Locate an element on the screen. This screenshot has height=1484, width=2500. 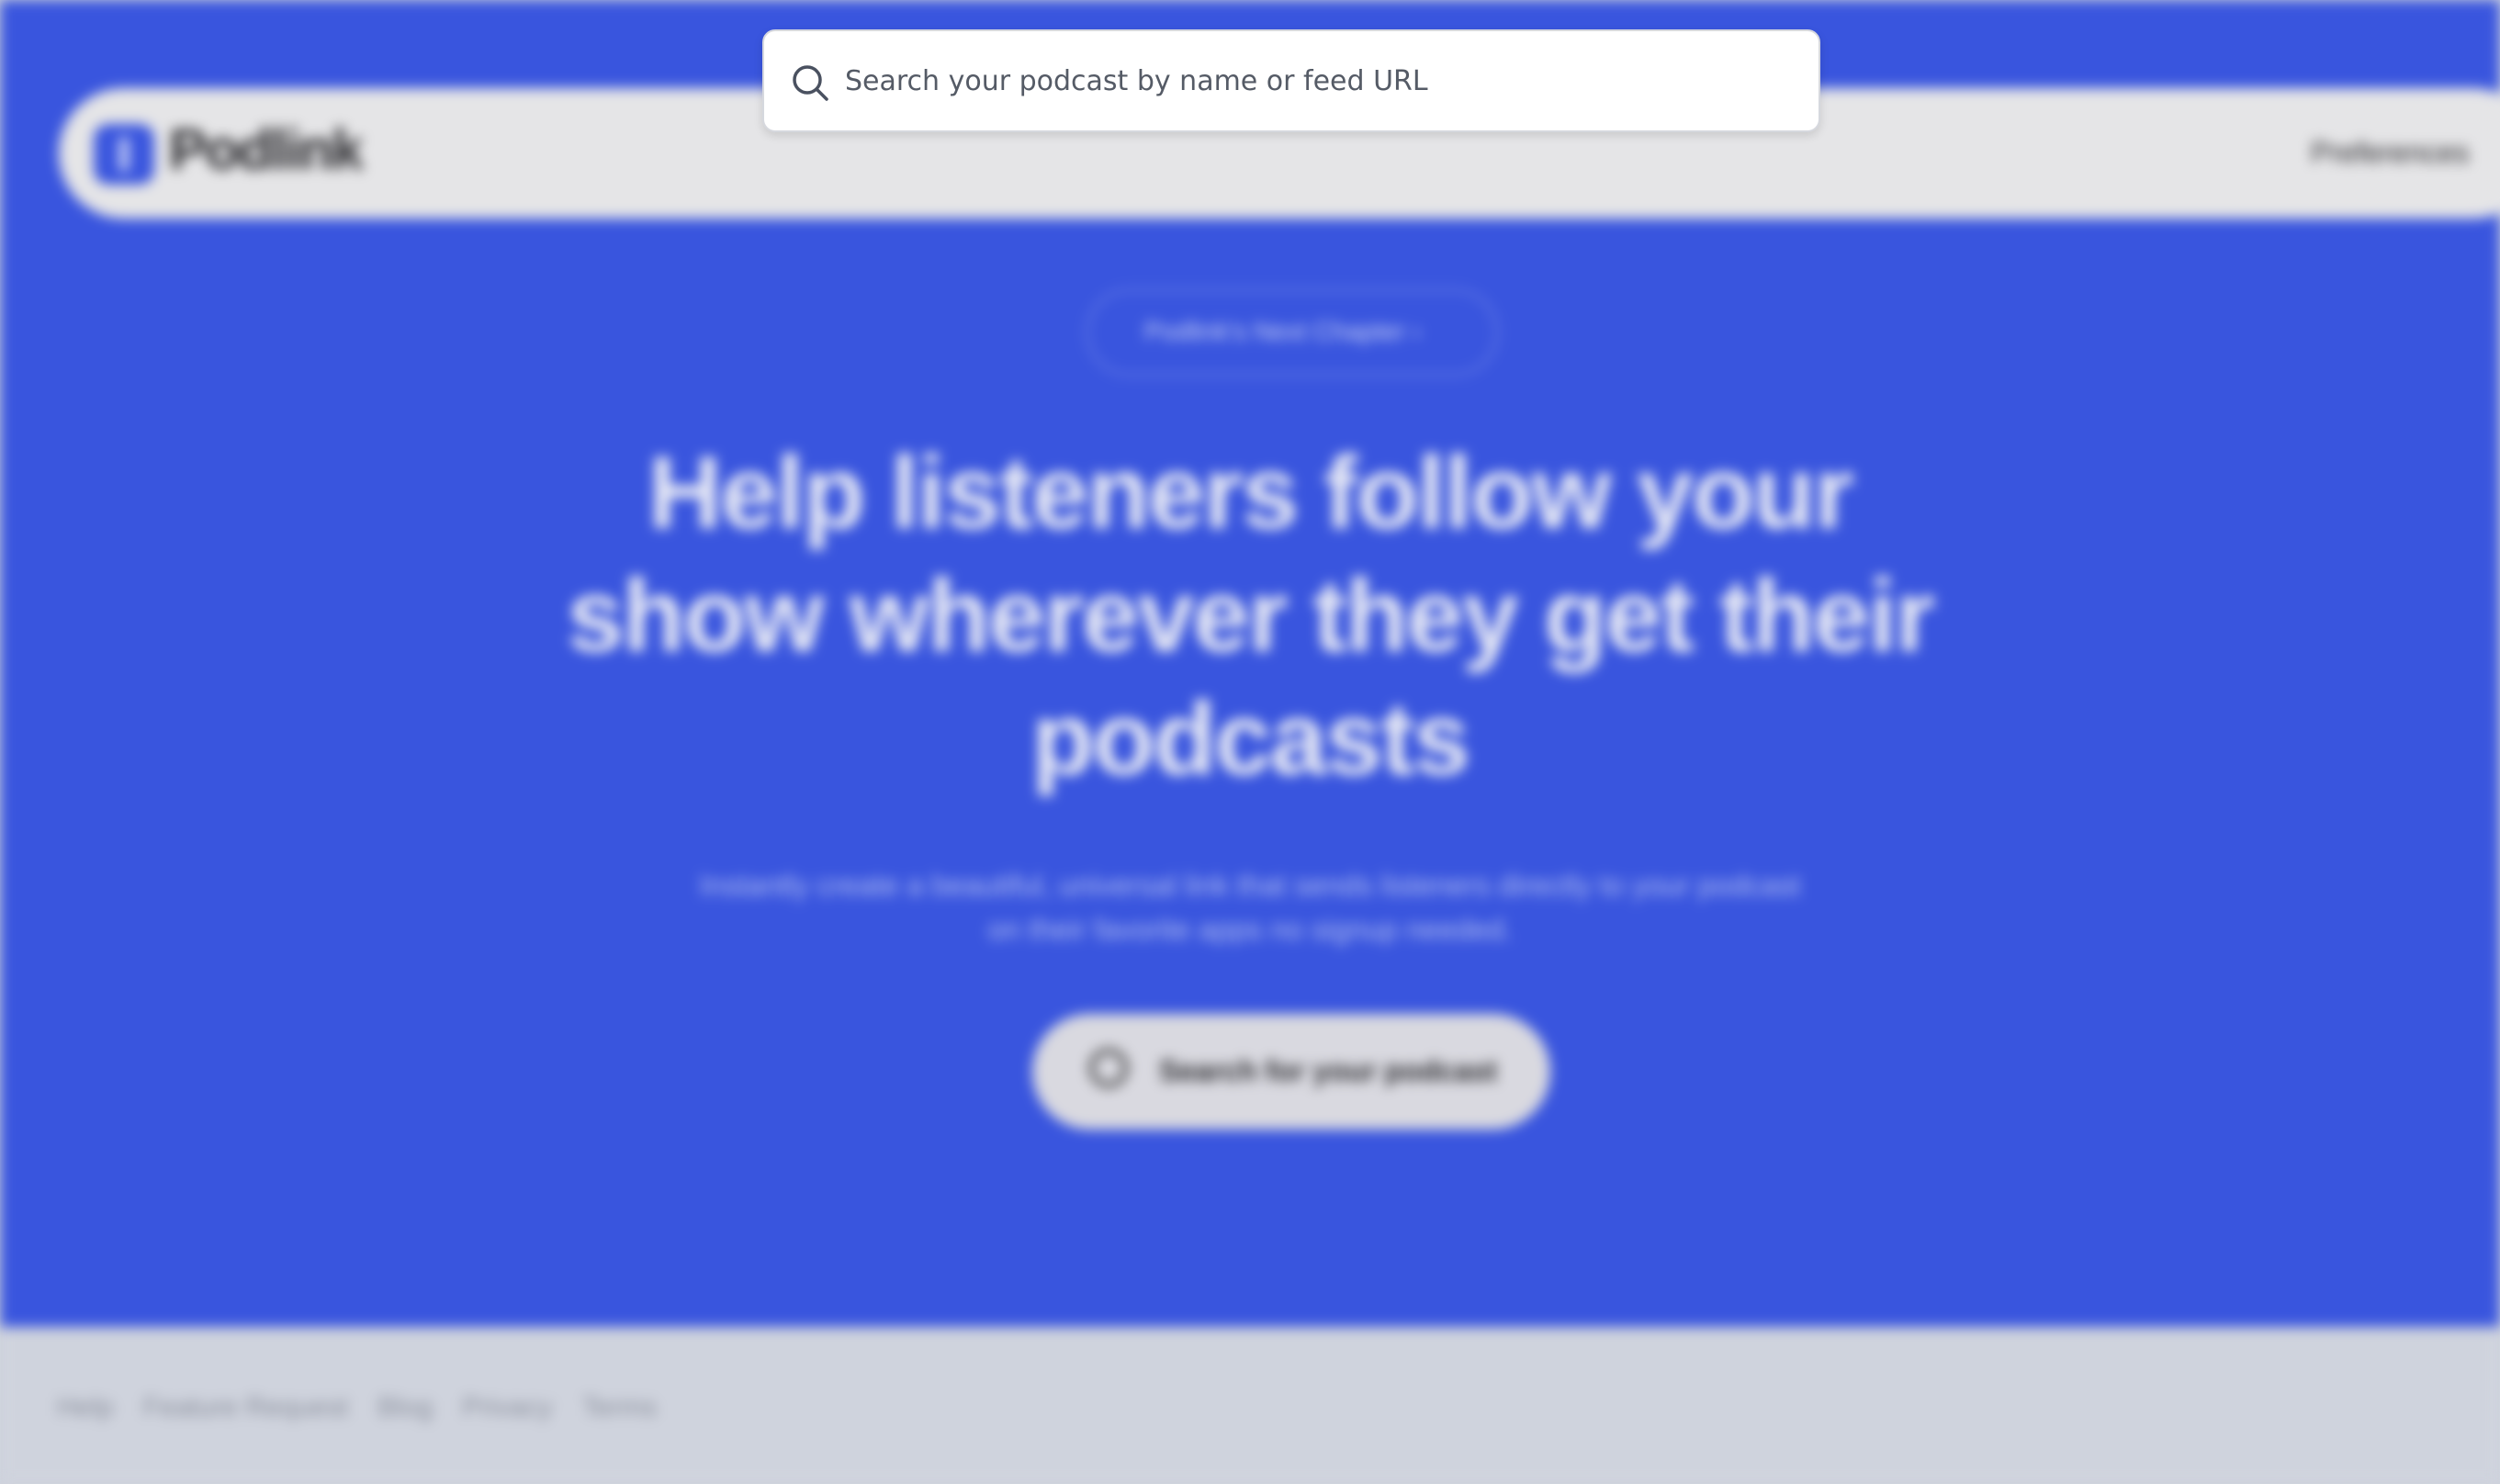
footer-link-privacy: Privacy is located at coordinates (507, 1408).